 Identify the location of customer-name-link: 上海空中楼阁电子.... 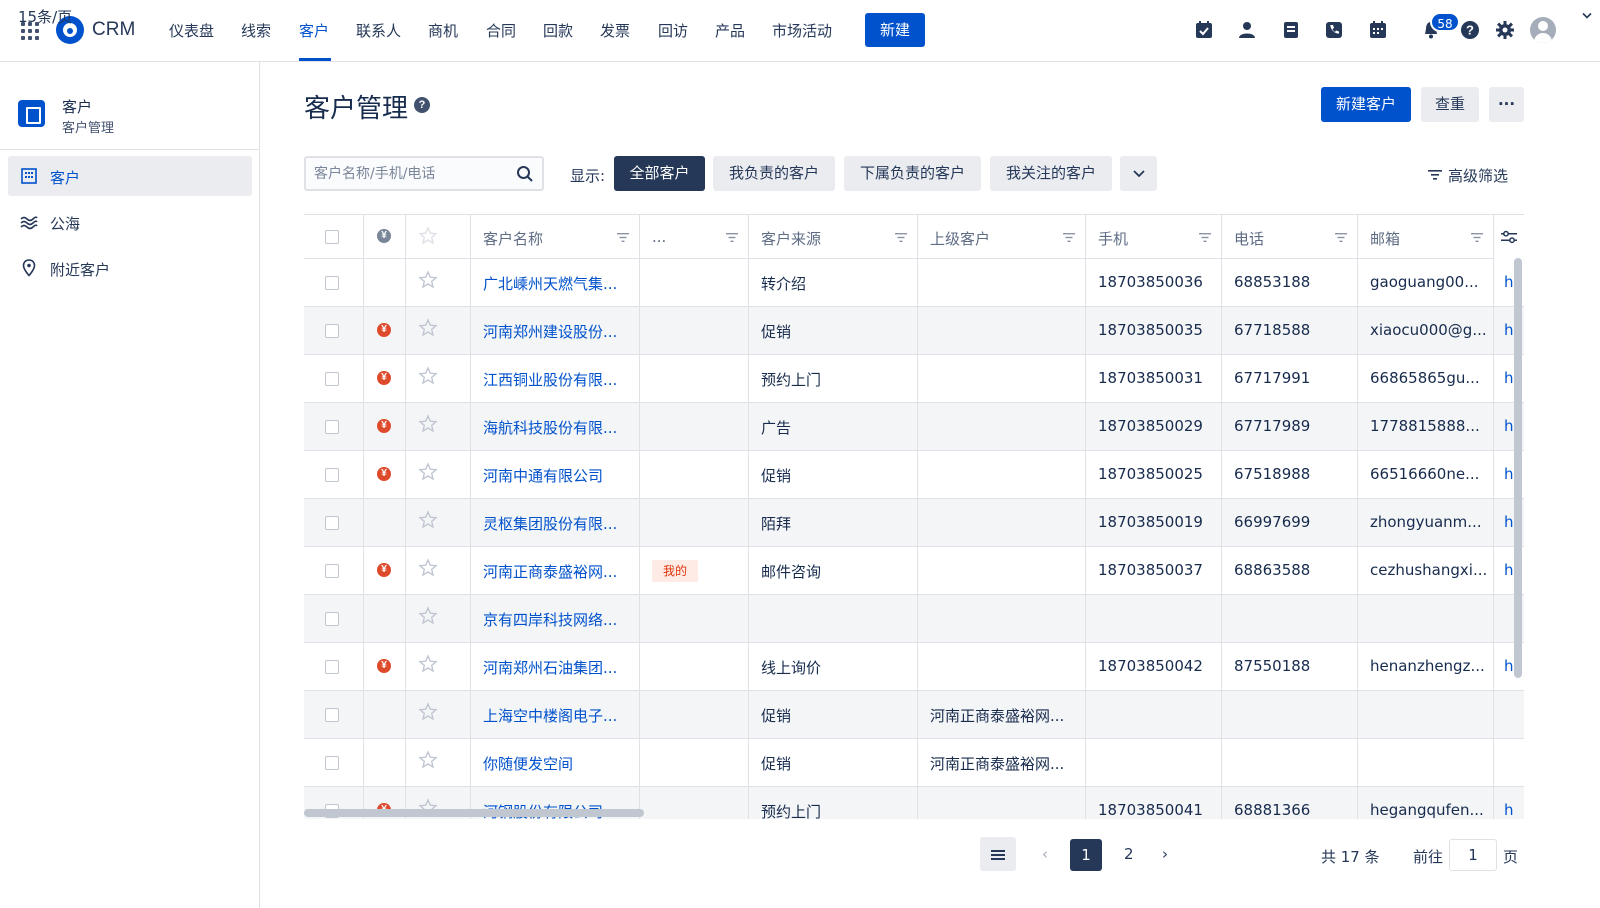
(550, 715).